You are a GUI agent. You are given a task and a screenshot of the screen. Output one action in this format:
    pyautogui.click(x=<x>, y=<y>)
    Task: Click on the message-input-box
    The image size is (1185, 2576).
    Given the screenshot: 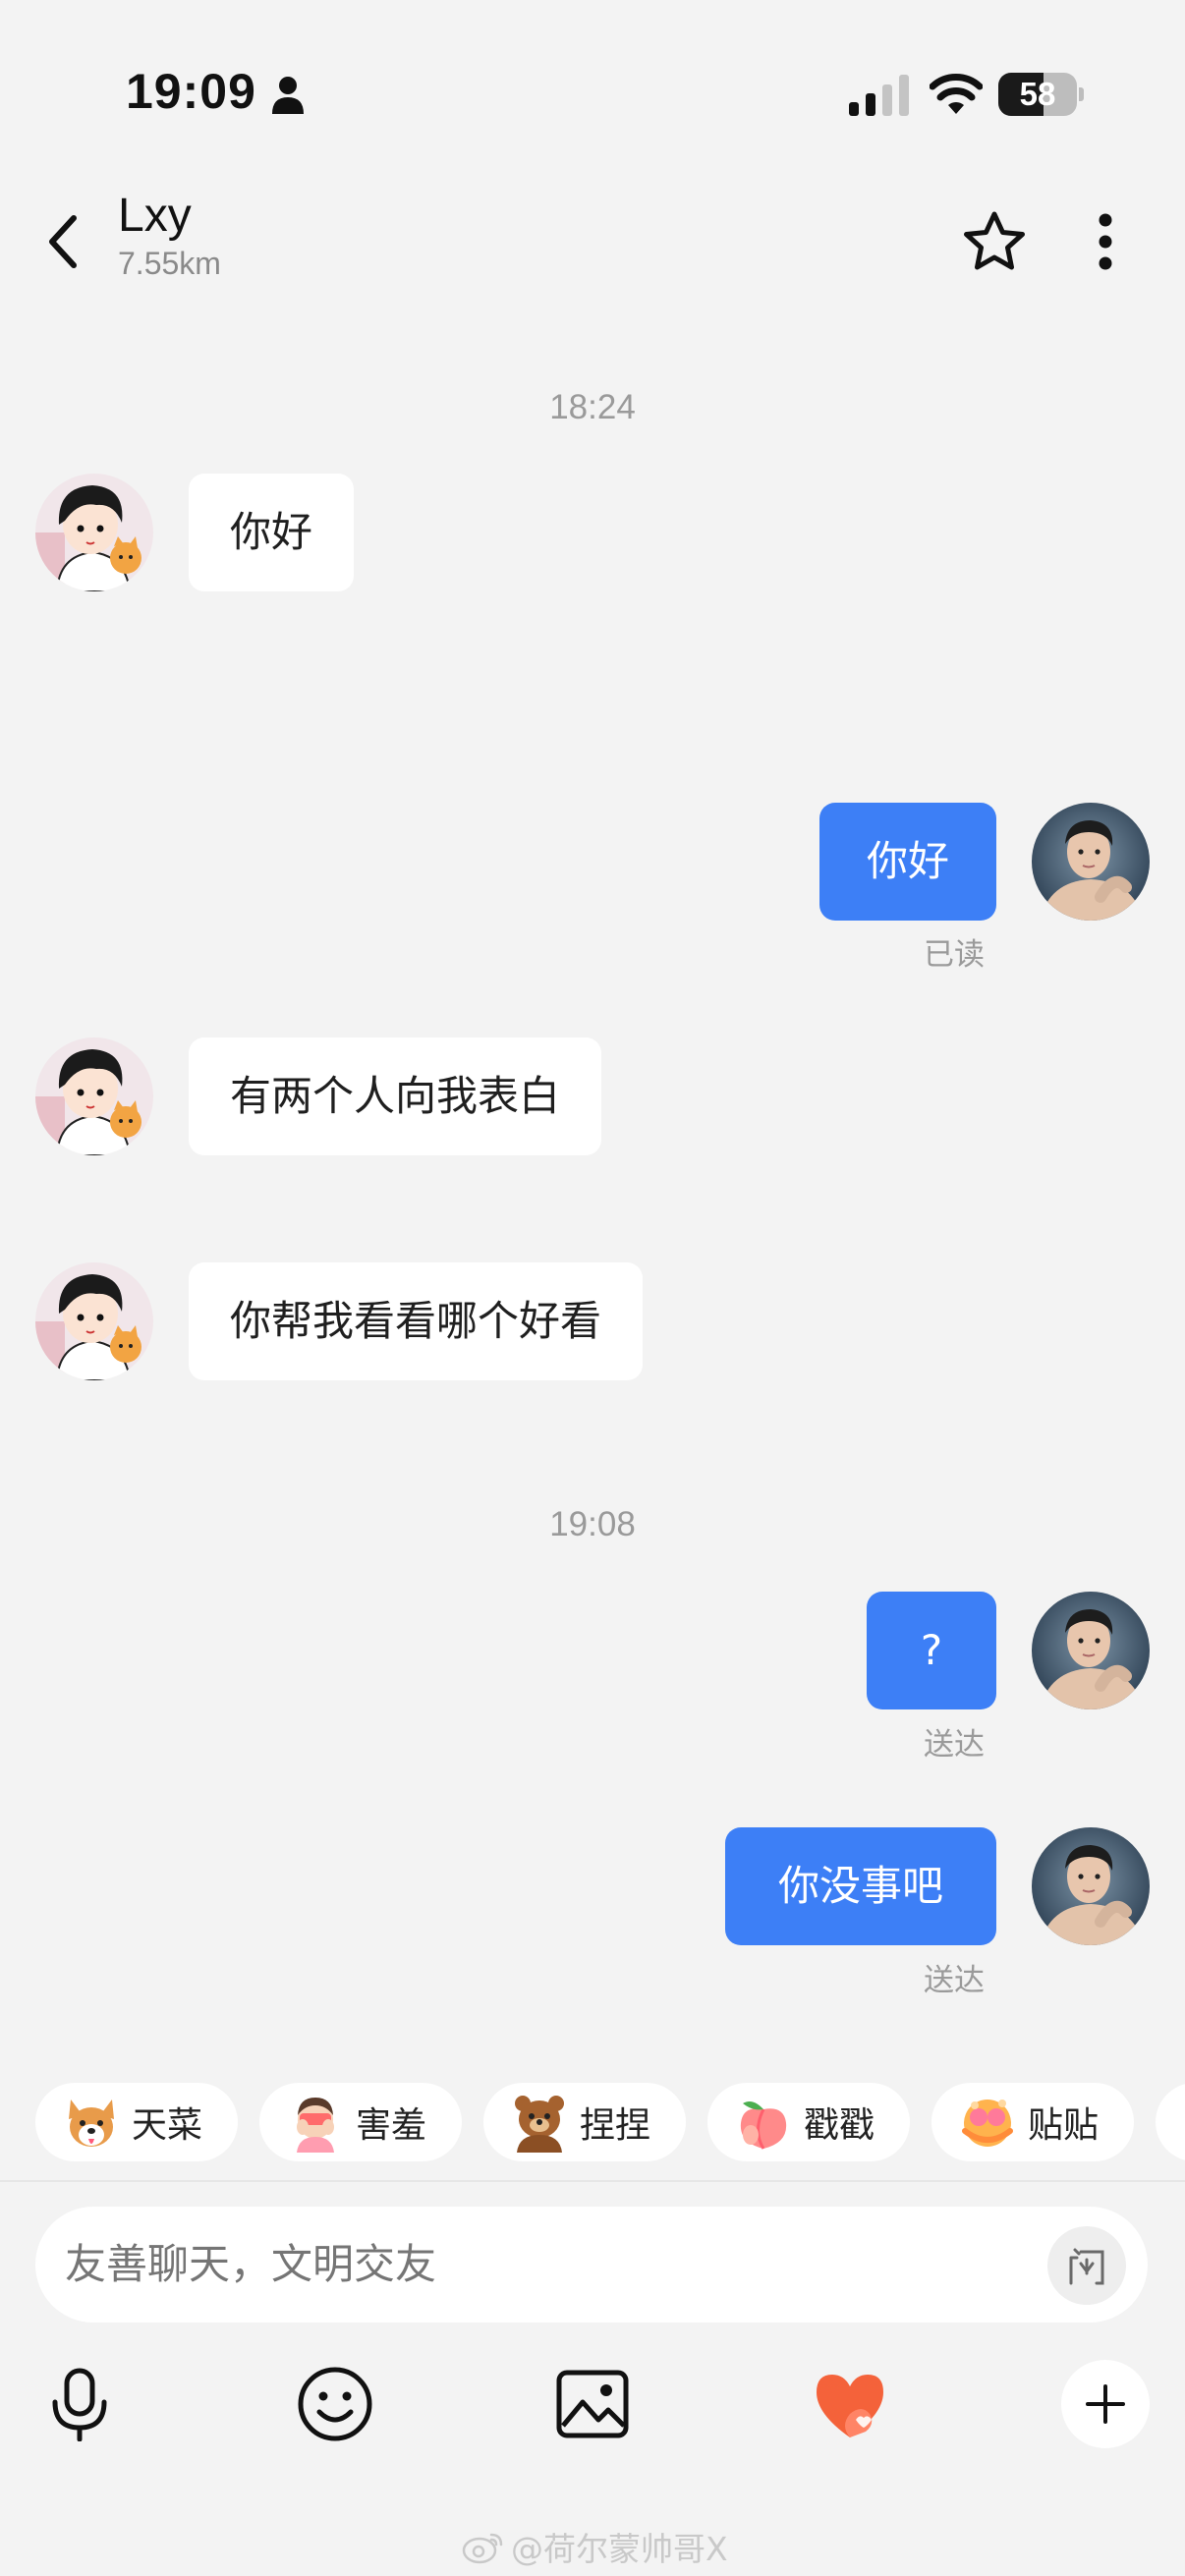 What is the action you would take?
    pyautogui.click(x=592, y=2265)
    